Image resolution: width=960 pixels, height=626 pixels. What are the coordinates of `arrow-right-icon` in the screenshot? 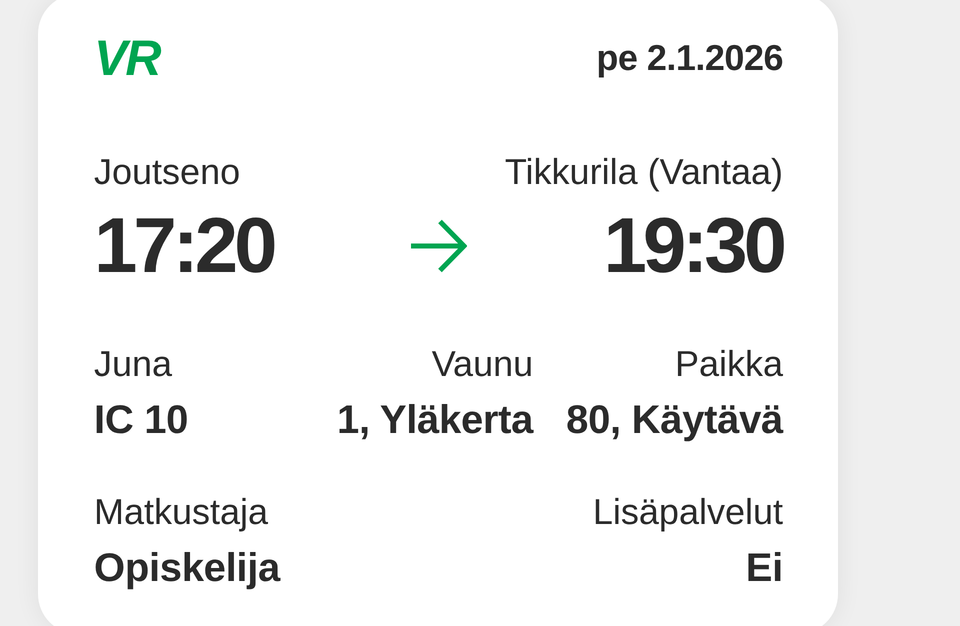 It's located at (438, 246).